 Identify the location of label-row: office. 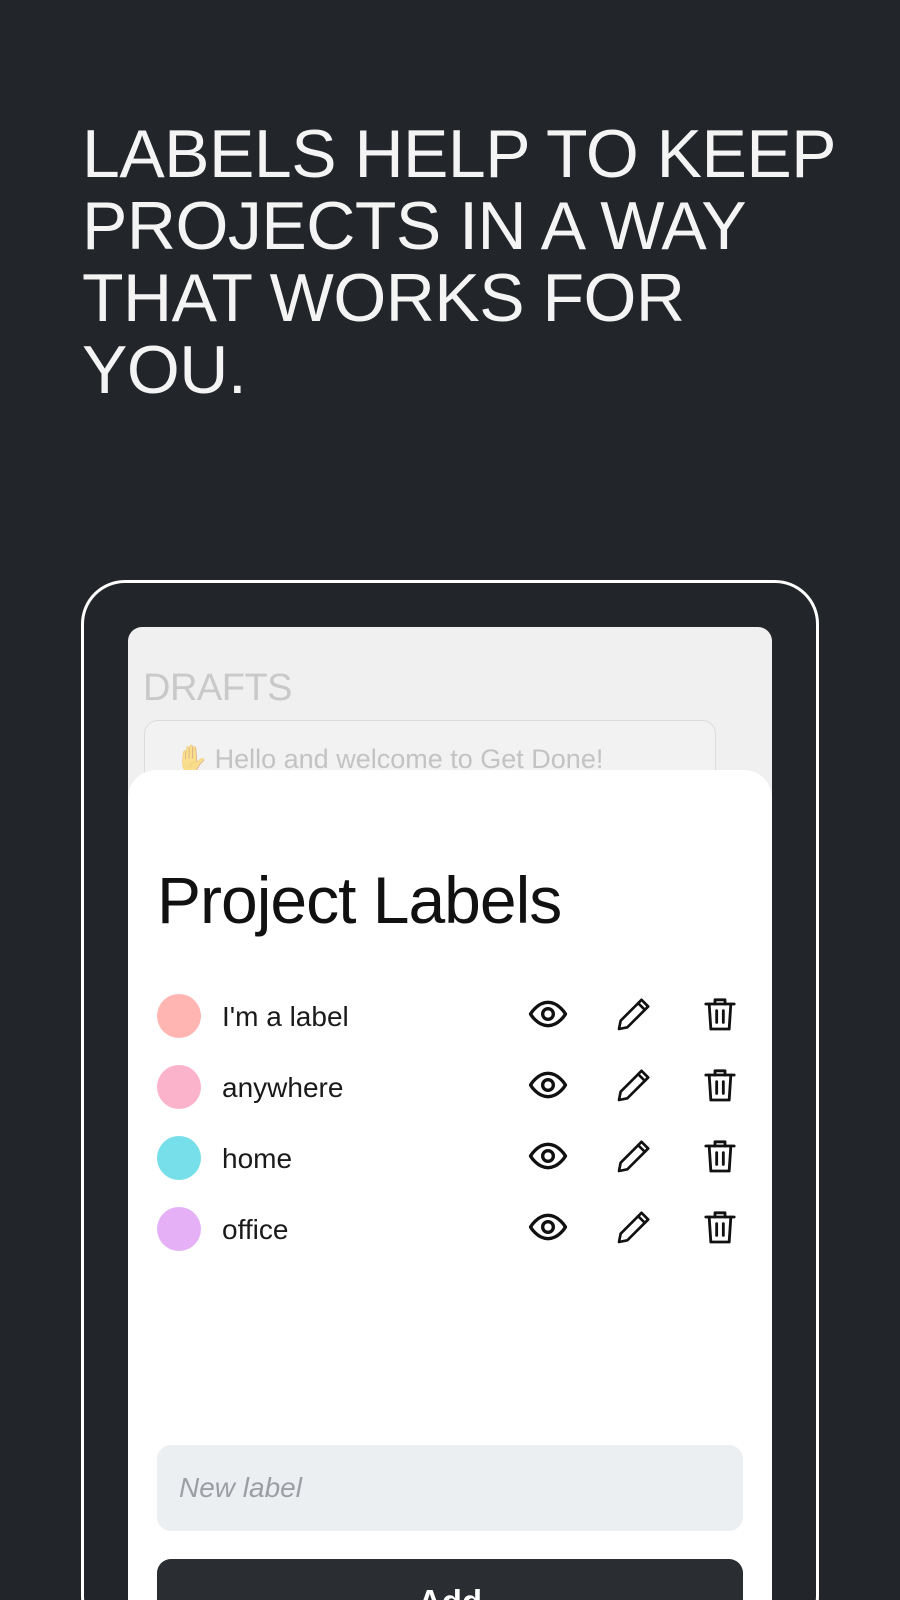
(452, 1230).